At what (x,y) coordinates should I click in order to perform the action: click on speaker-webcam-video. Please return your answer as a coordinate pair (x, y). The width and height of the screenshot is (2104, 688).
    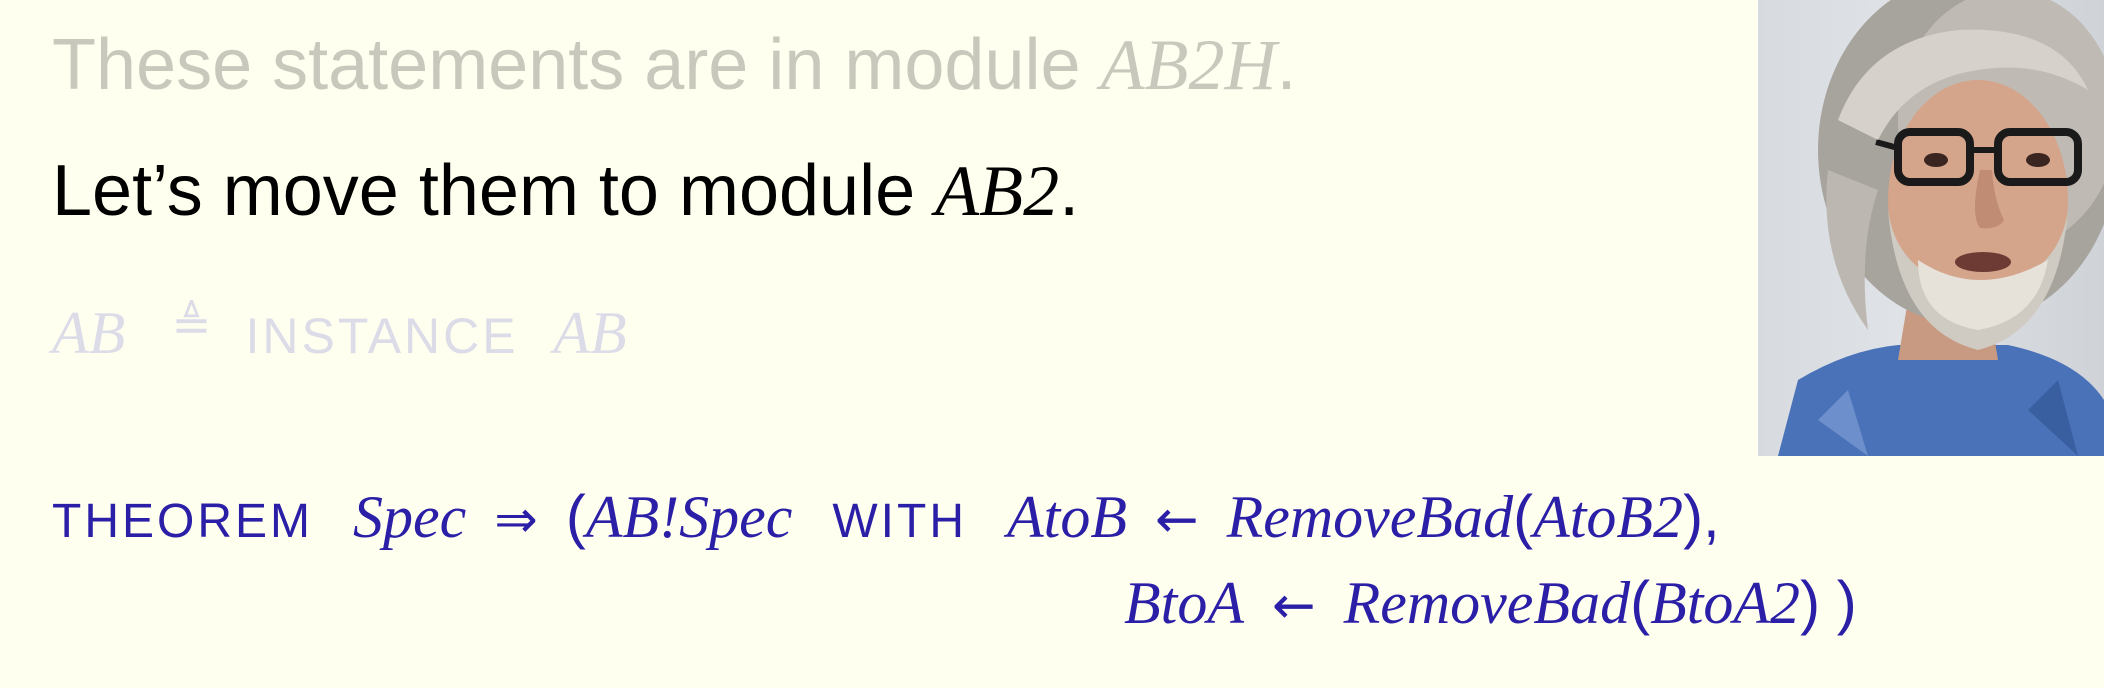
    Looking at the image, I should click on (1931, 228).